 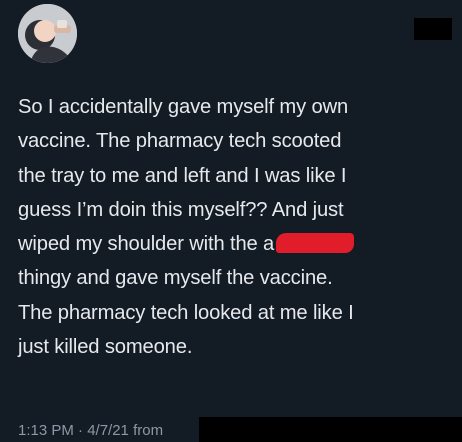 I want to click on tweet-text-line: So I accidentally gave myself my own, so click(x=183, y=107).